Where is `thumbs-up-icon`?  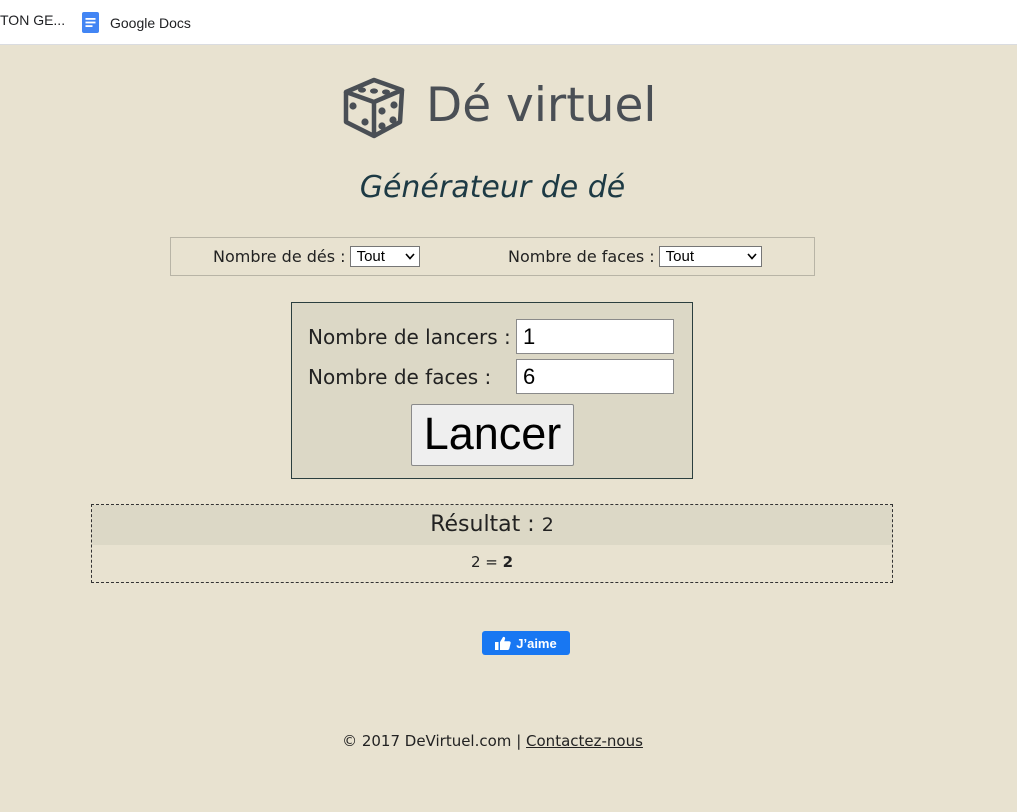 thumbs-up-icon is located at coordinates (503, 643).